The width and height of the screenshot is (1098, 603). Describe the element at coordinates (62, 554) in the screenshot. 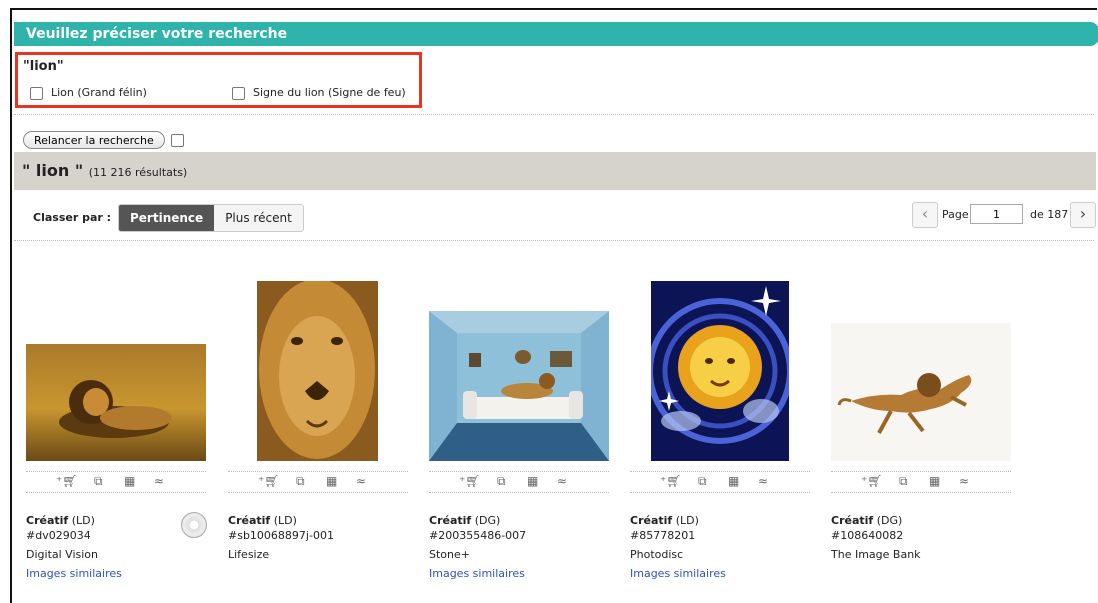

I see `image-source: Digital Vision` at that location.